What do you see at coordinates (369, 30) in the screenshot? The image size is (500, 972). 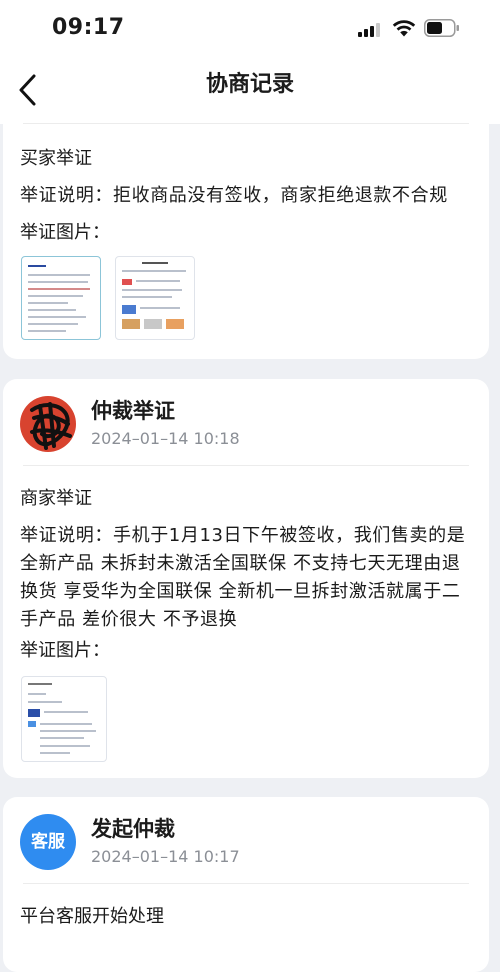 I see `cellular-signal-icon` at bounding box center [369, 30].